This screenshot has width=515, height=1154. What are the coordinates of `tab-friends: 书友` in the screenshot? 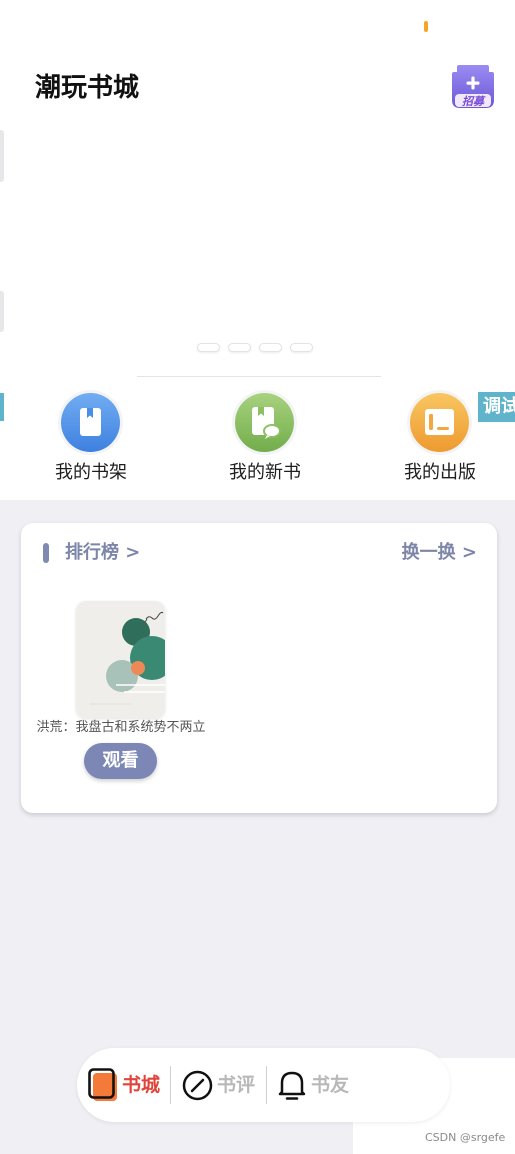 It's located at (330, 1085).